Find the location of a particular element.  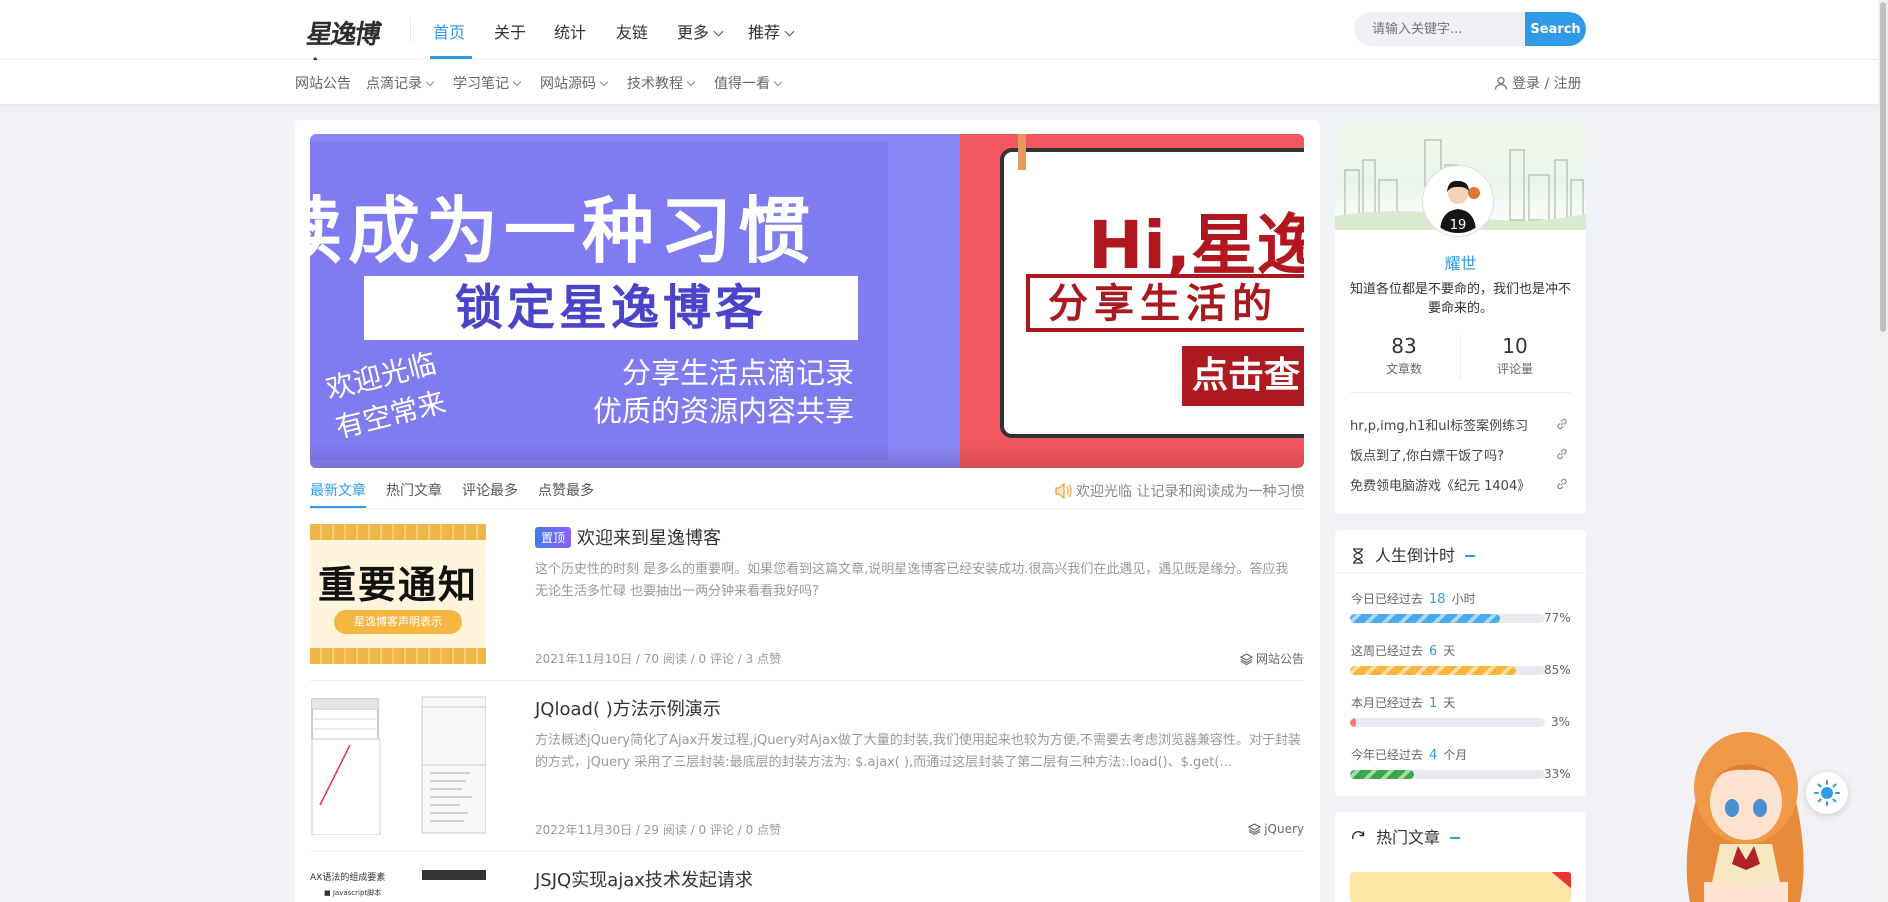

slide-1-headline: 读成为一种习惯 is located at coordinates (563, 231).